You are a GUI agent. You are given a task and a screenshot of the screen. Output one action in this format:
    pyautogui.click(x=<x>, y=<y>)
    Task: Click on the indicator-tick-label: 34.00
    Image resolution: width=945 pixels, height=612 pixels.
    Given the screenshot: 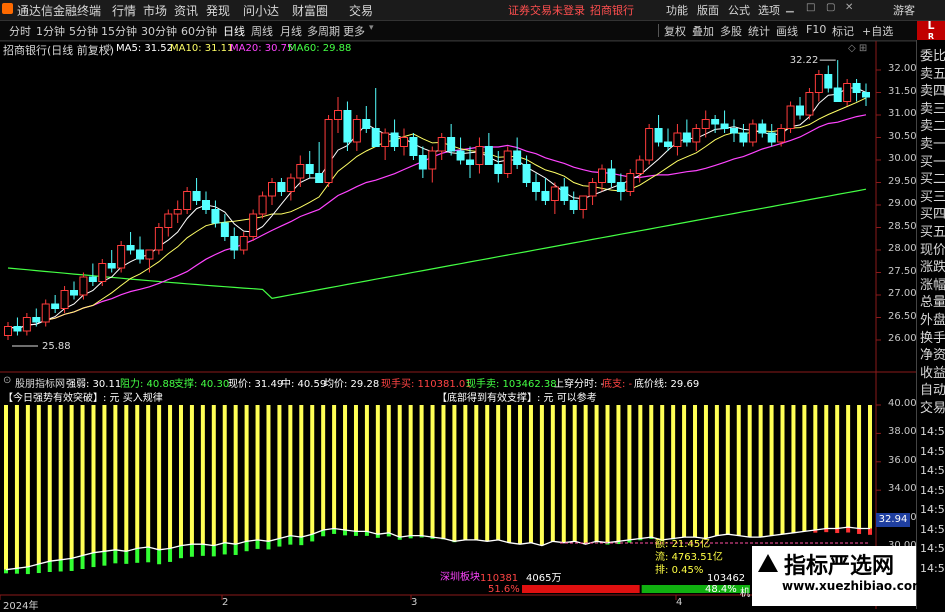 What is the action you would take?
    pyautogui.click(x=902, y=489)
    